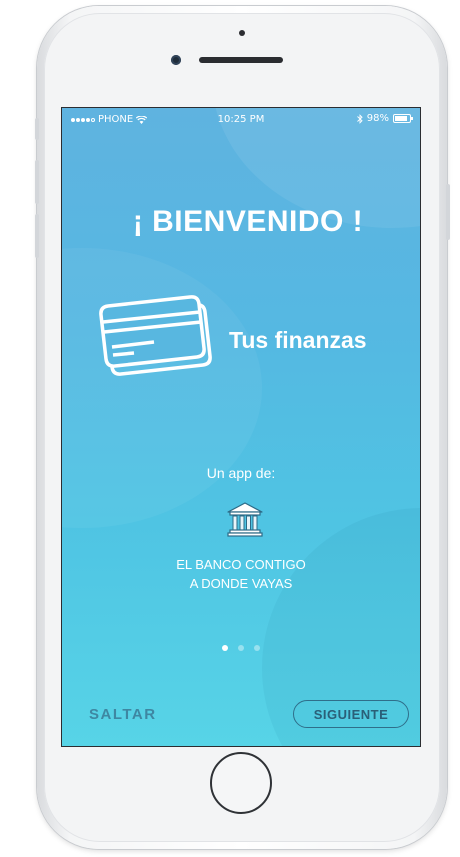  I want to click on earpiece-speaker, so click(241, 60).